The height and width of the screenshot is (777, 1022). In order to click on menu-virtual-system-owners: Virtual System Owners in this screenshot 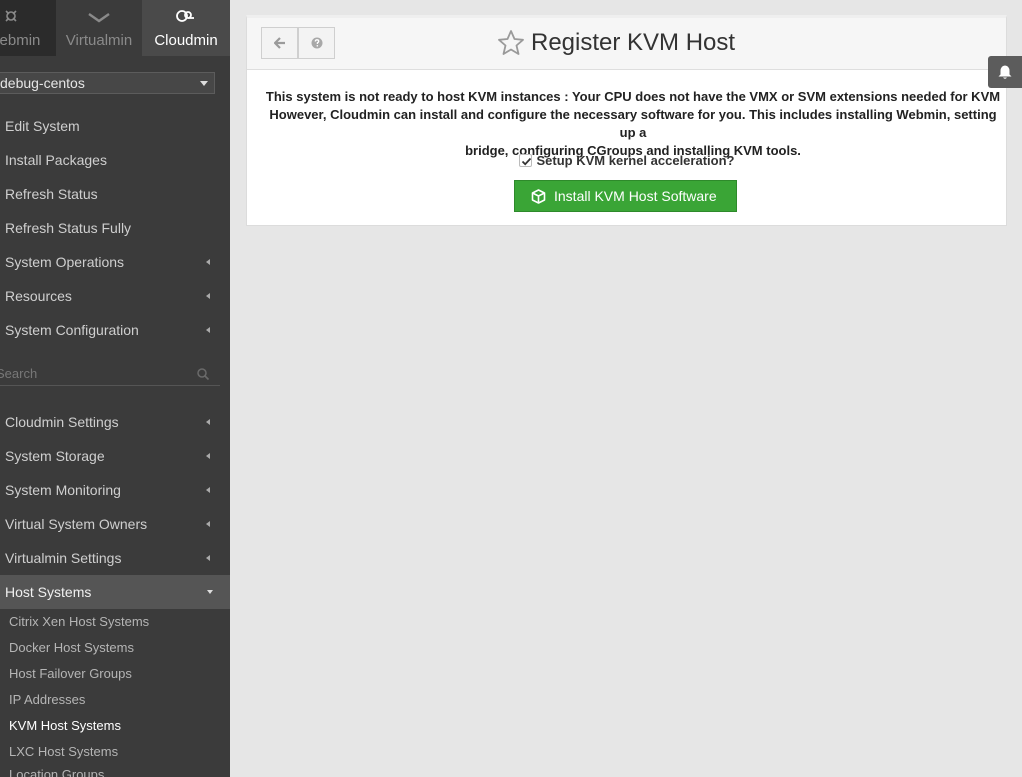, I will do `click(115, 524)`.